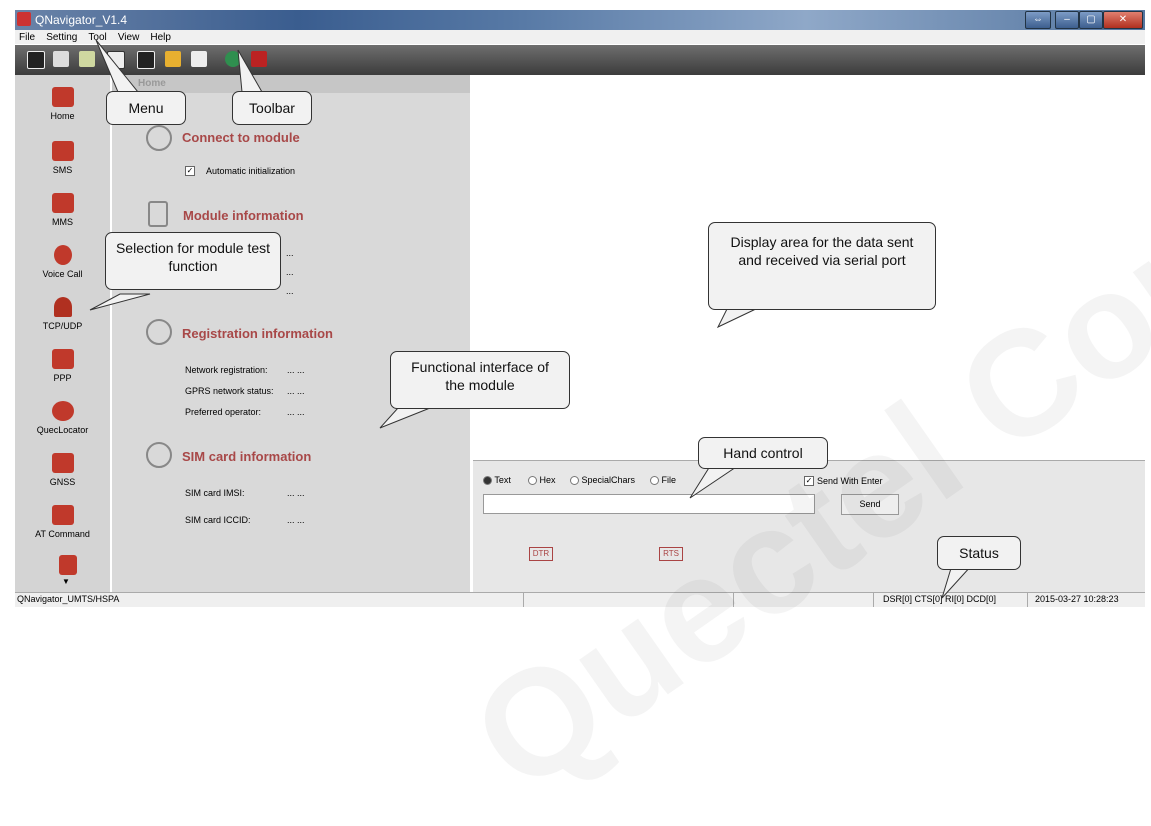 This screenshot has width=1151, height=826. Describe the element at coordinates (272, 108) in the screenshot. I see `callout-toolbar: Toolbar` at that location.